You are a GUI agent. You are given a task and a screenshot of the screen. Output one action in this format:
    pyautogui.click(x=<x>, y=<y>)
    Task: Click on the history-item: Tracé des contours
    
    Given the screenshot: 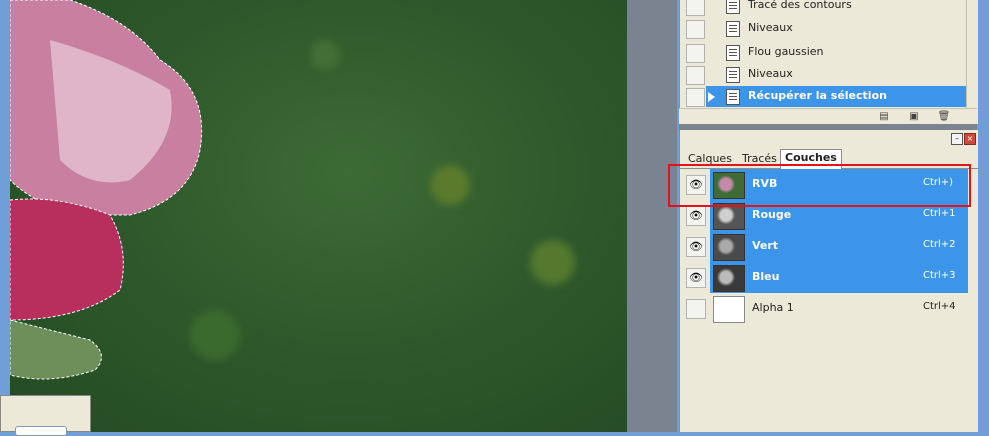 What is the action you would take?
    pyautogui.click(x=826, y=8)
    